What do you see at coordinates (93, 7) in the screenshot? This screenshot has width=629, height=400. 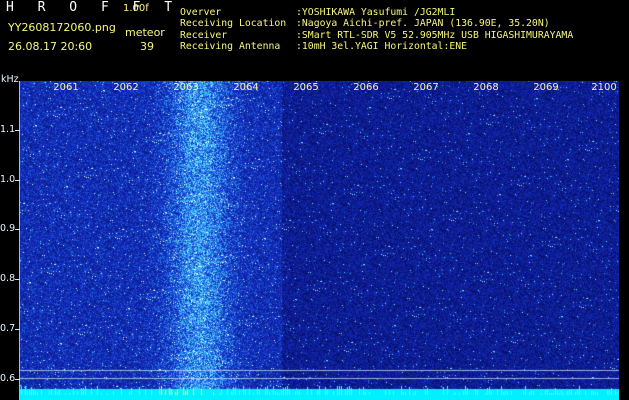 I see `app-title: H R O F F T` at bounding box center [93, 7].